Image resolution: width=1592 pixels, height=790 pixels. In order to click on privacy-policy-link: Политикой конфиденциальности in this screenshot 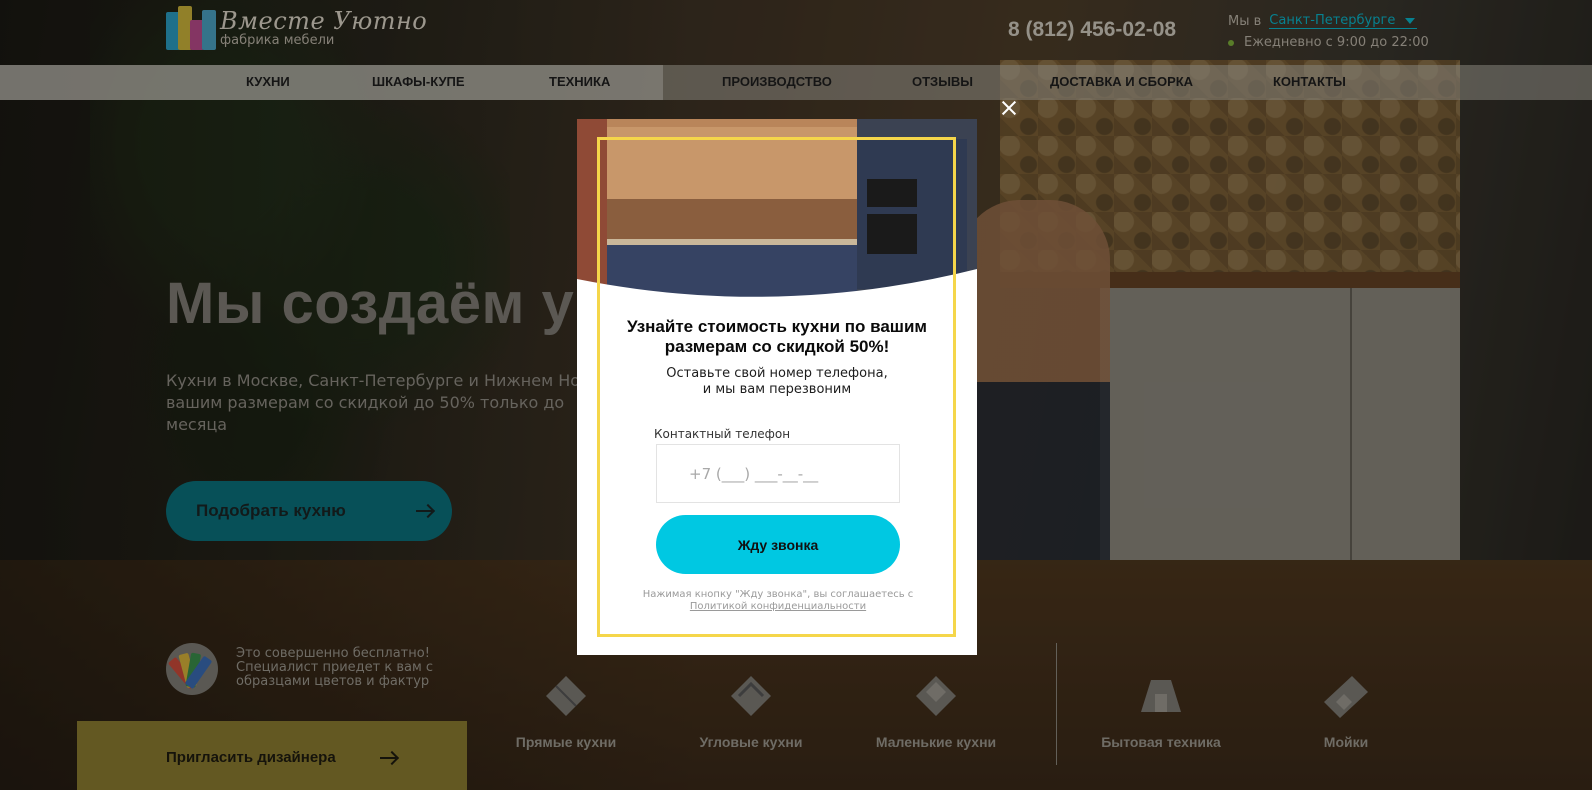, I will do `click(778, 606)`.